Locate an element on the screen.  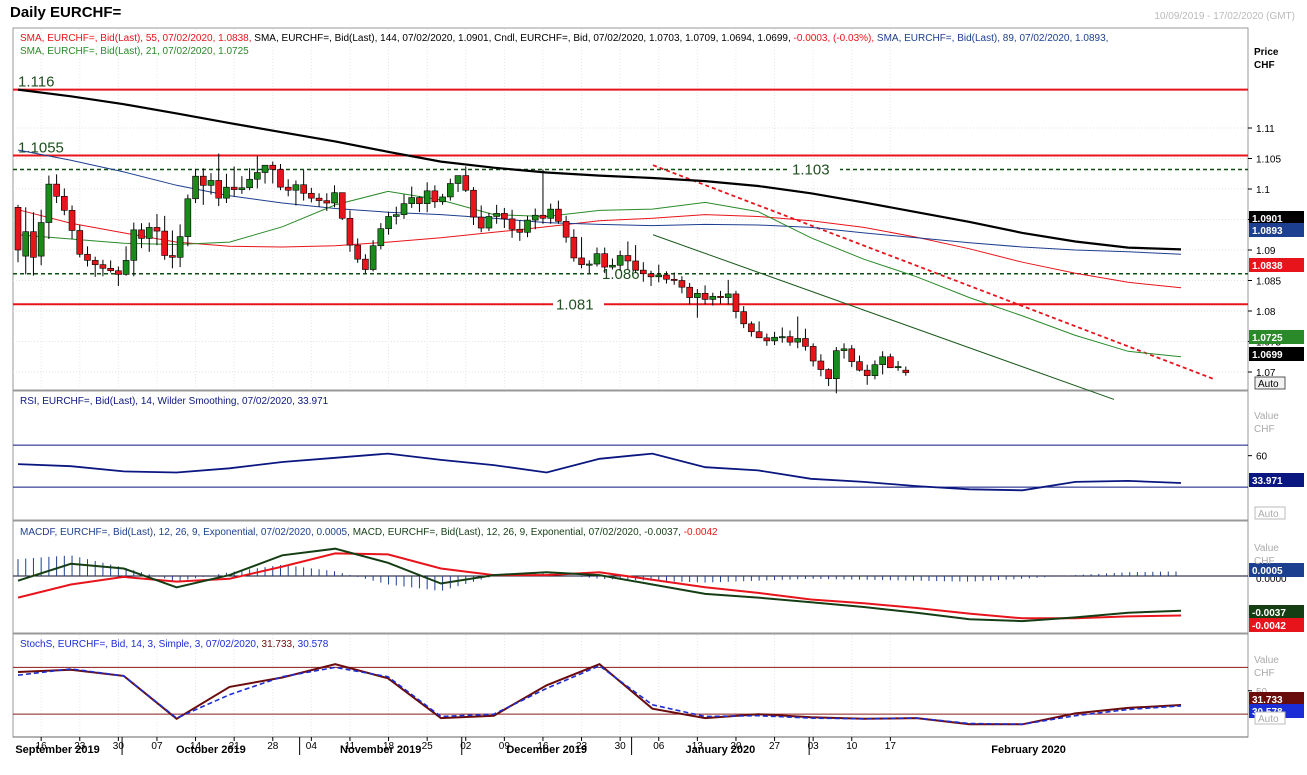
month-label: October 2019 is located at coordinates (211, 750).